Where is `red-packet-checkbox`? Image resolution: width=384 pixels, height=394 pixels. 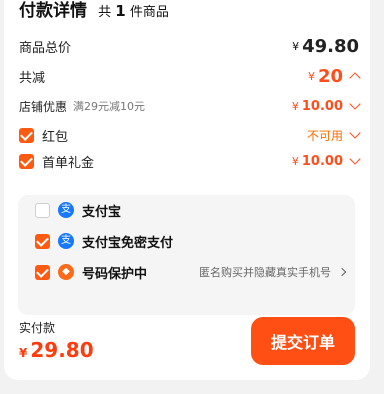
red-packet-checkbox is located at coordinates (26, 135).